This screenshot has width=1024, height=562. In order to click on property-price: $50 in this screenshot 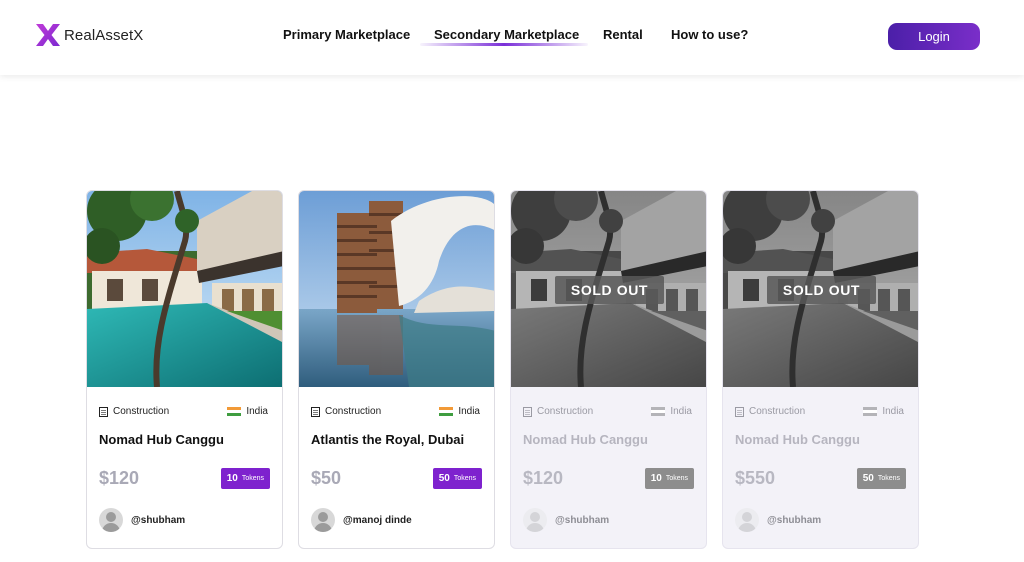, I will do `click(326, 478)`.